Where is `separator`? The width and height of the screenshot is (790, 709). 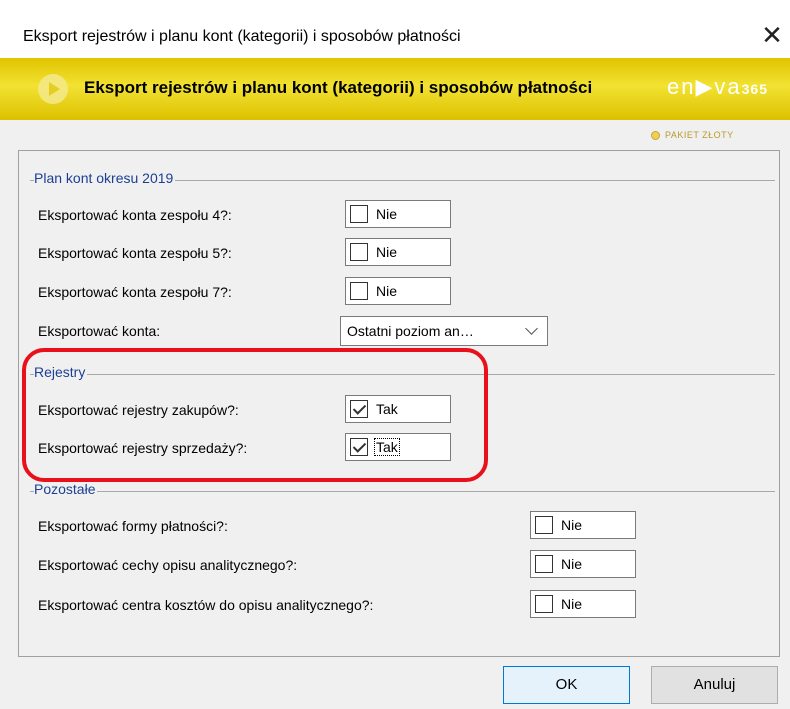
separator is located at coordinates (402, 491).